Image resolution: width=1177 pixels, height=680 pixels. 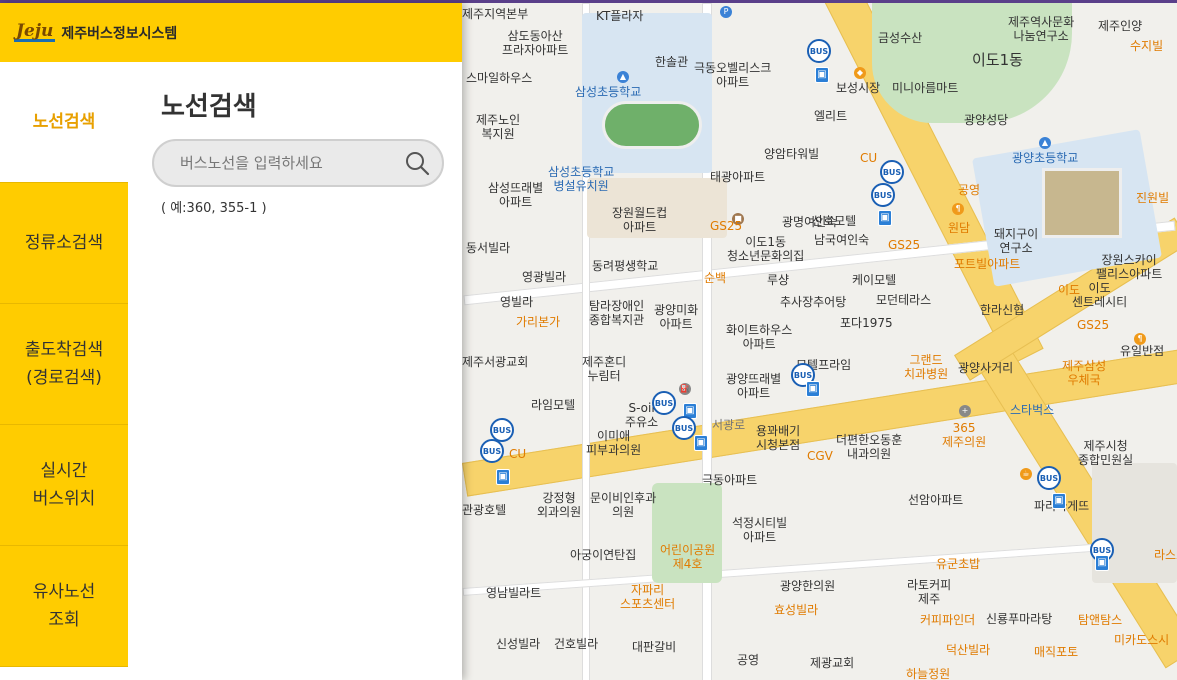 I want to click on map-place-label: 원담, so click(x=959, y=228).